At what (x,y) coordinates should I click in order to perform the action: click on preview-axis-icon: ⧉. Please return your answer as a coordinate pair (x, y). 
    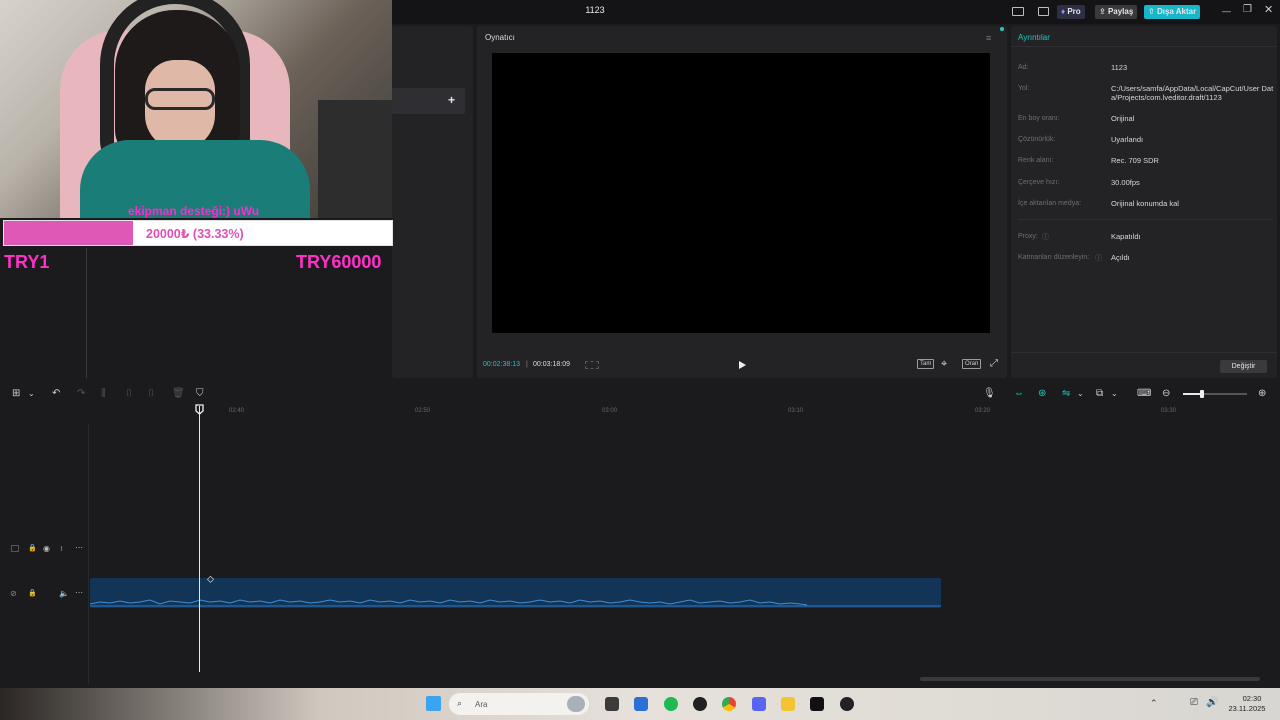
    Looking at the image, I should click on (1099, 393).